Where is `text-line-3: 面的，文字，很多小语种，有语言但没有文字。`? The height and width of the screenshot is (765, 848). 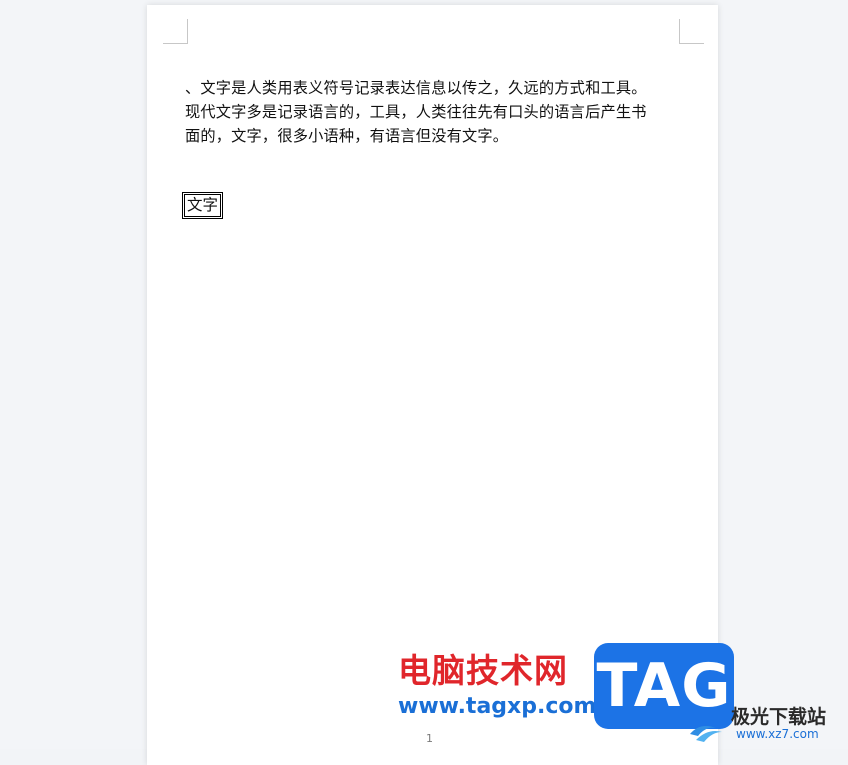
text-line-3: 面的，文字，很多小语种，有语言但没有文字。 is located at coordinates (435, 136).